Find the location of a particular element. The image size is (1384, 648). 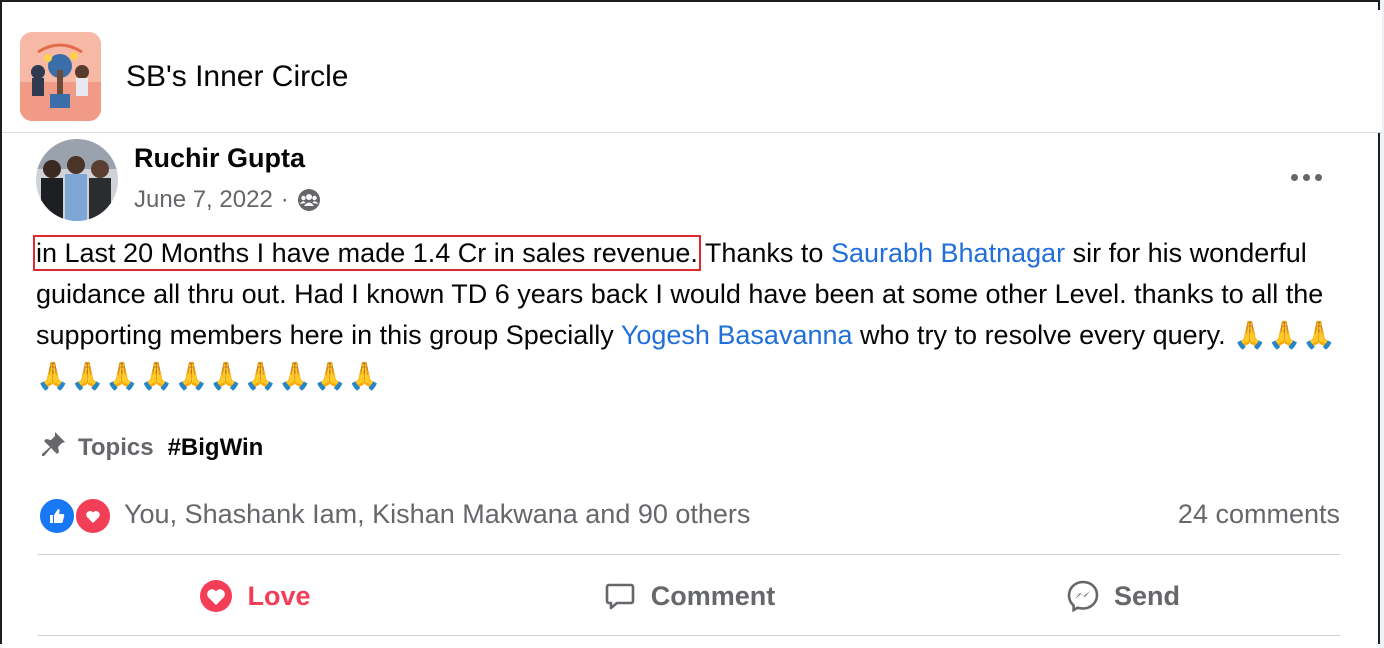

comment-button: Comment is located at coordinates (689, 596).